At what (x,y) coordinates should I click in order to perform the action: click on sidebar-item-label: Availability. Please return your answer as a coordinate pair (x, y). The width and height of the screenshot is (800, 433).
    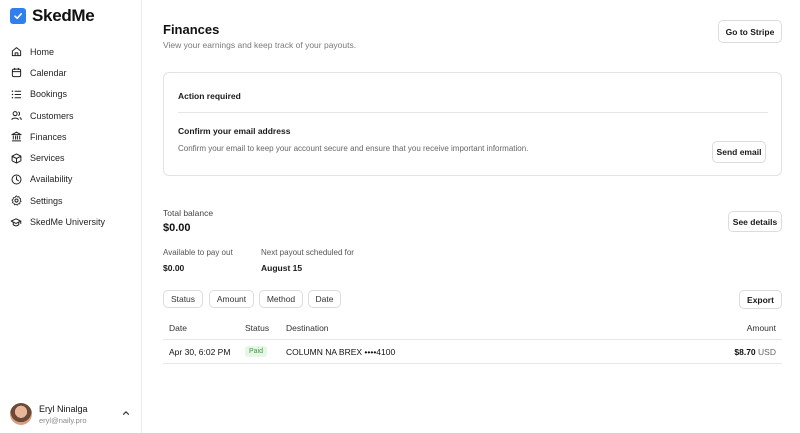
    Looking at the image, I should click on (51, 179).